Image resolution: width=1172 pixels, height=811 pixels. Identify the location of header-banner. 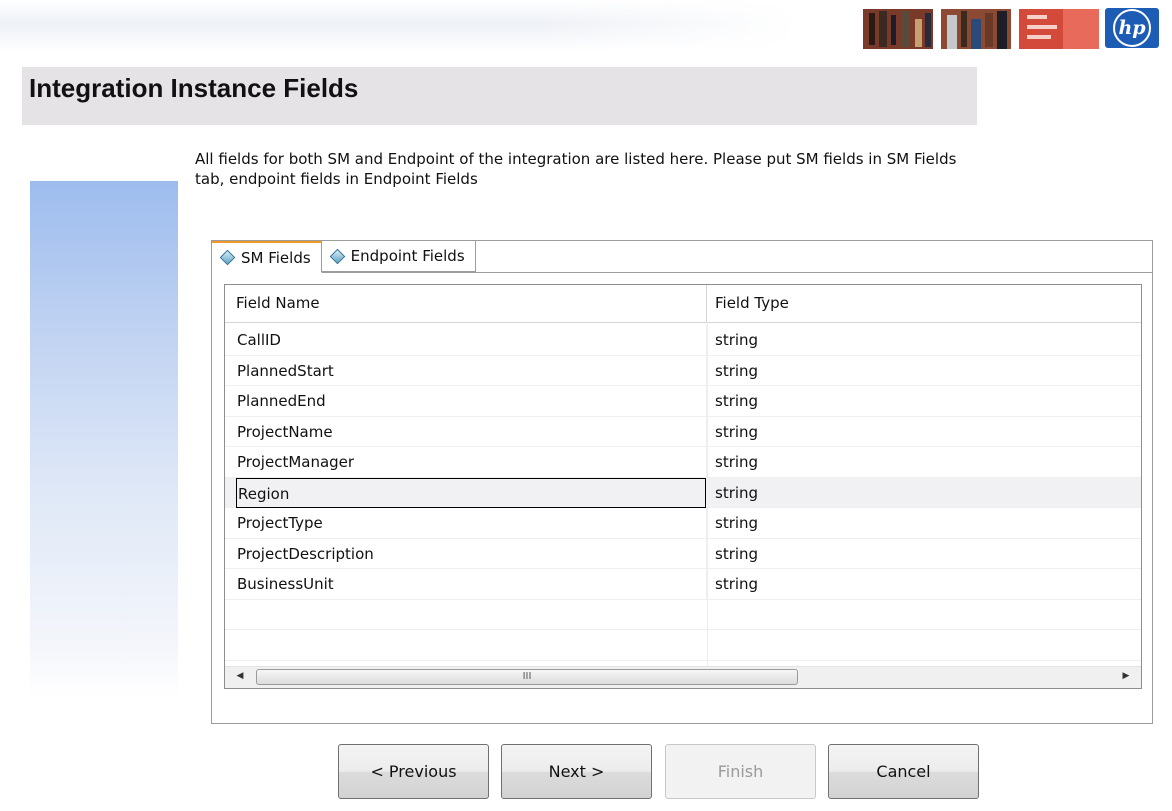
(400, 26).